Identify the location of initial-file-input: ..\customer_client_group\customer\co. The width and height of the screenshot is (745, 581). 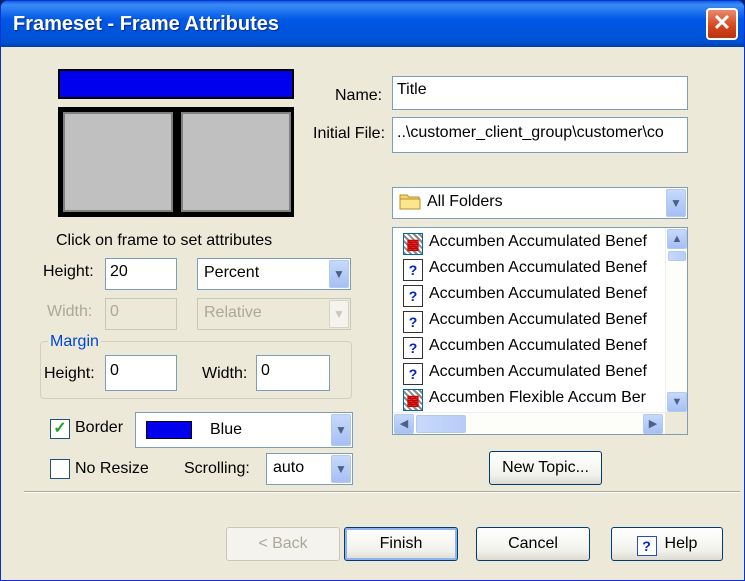
(540, 135).